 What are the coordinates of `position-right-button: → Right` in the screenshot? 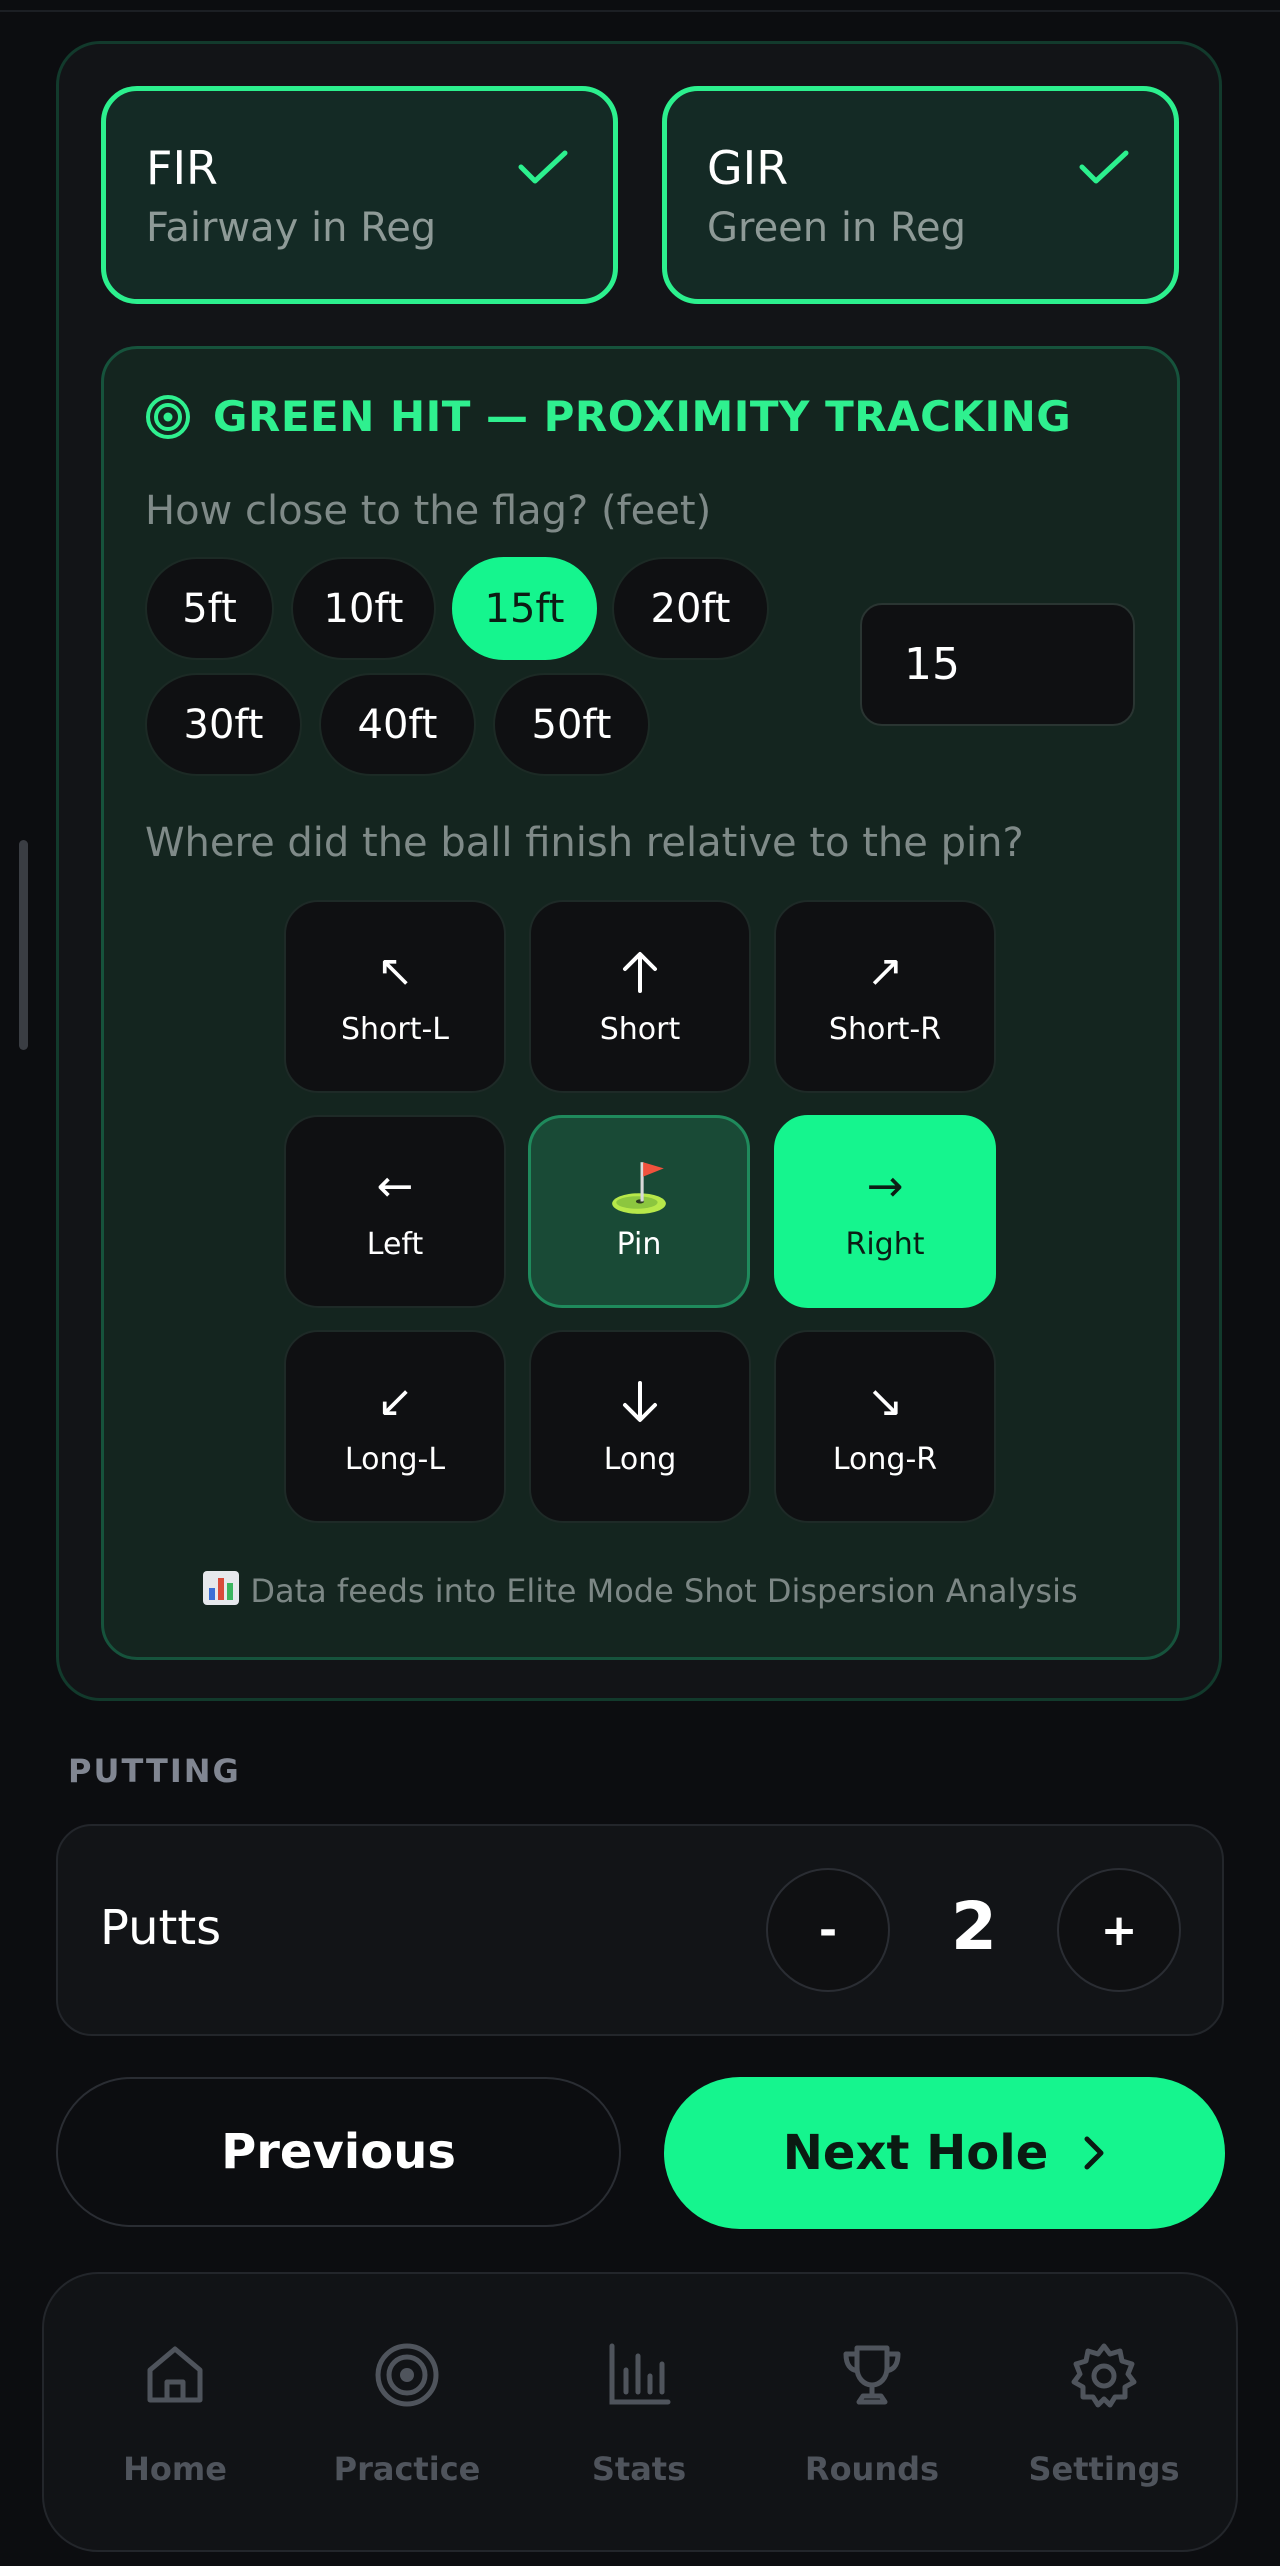 It's located at (885, 1211).